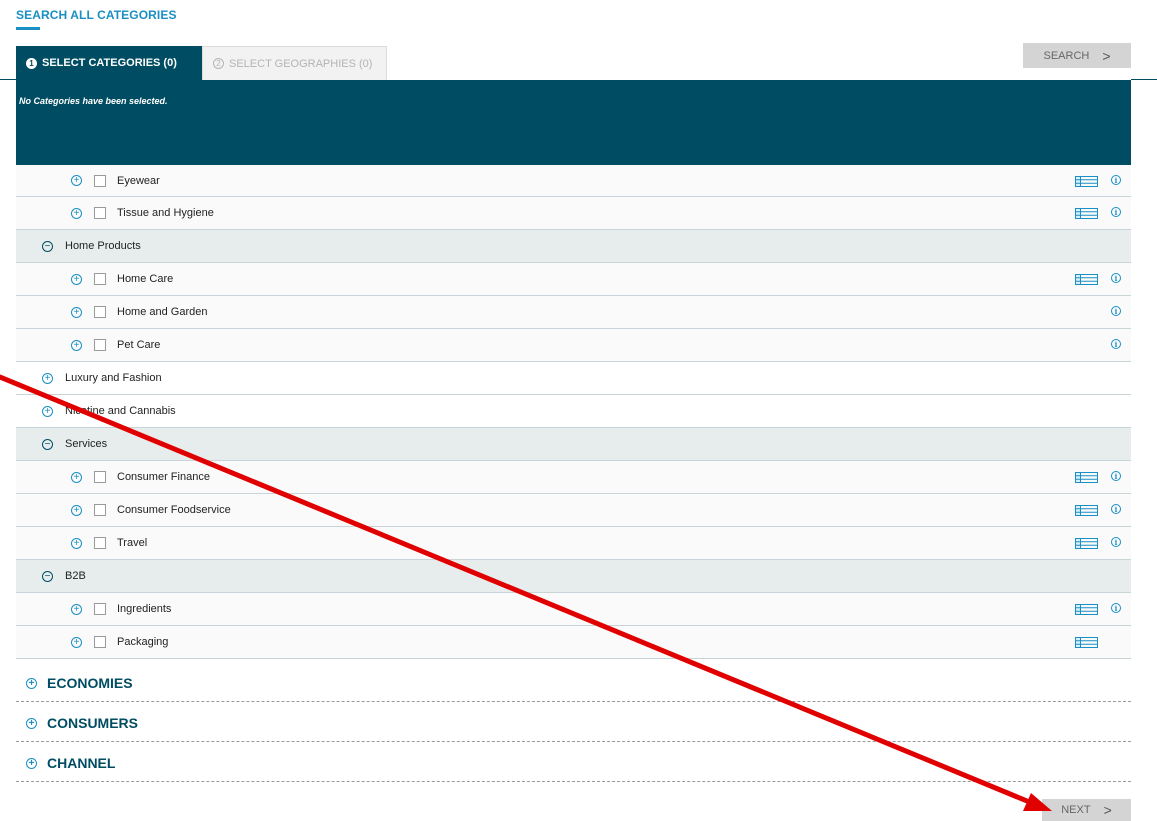 This screenshot has height=821, width=1157. What do you see at coordinates (96, 15) in the screenshot?
I see `page-title: SEARCH ALL CATEGORIES` at bounding box center [96, 15].